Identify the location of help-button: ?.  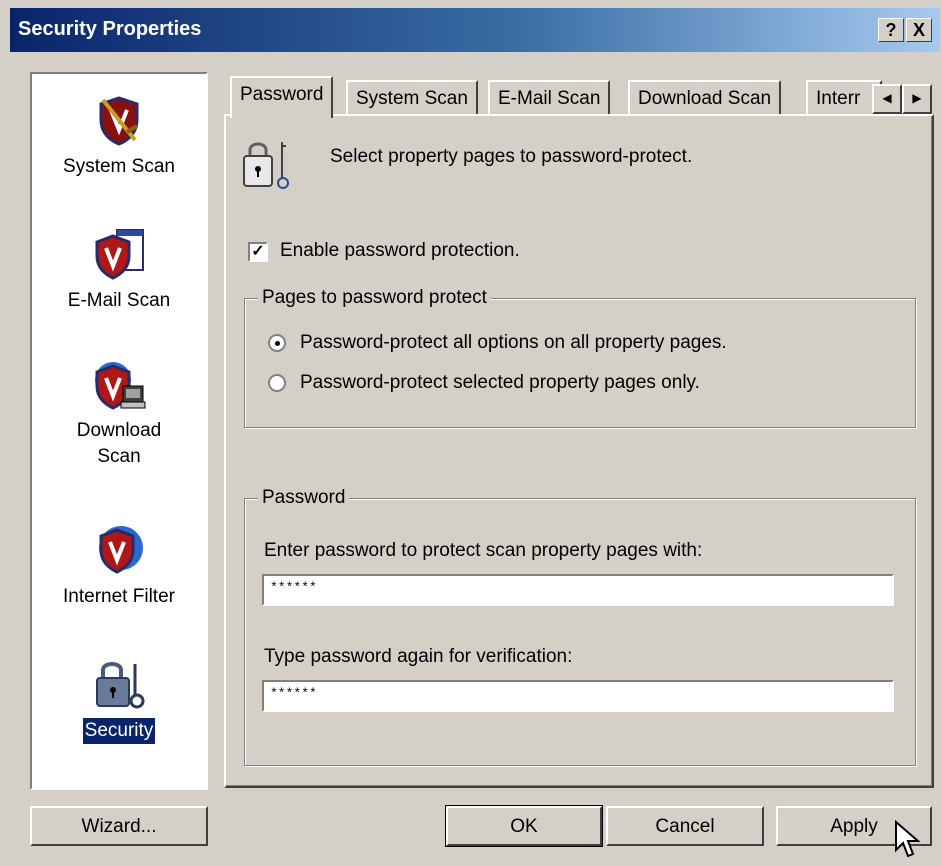
(891, 30).